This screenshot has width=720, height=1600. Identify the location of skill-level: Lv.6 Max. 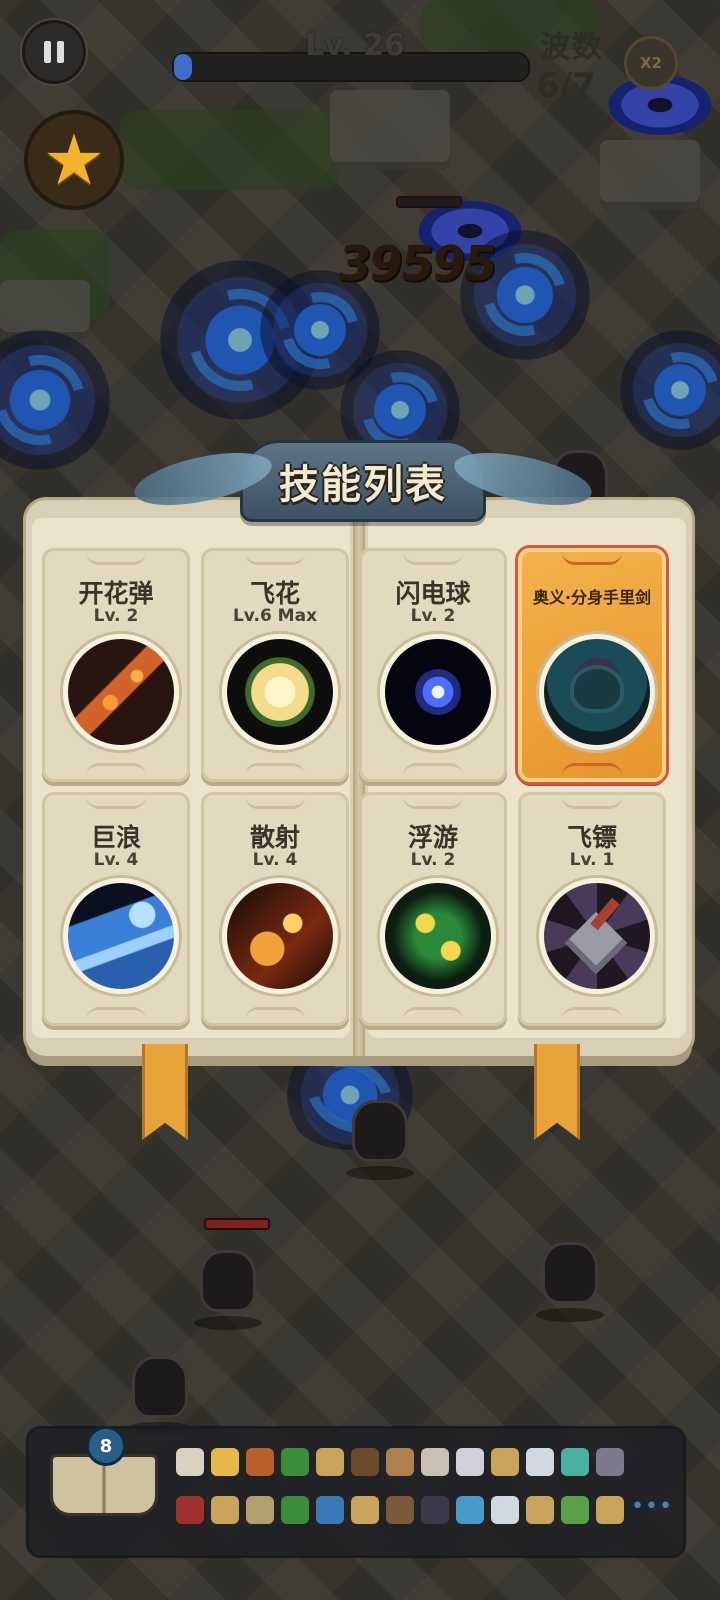
(275, 616).